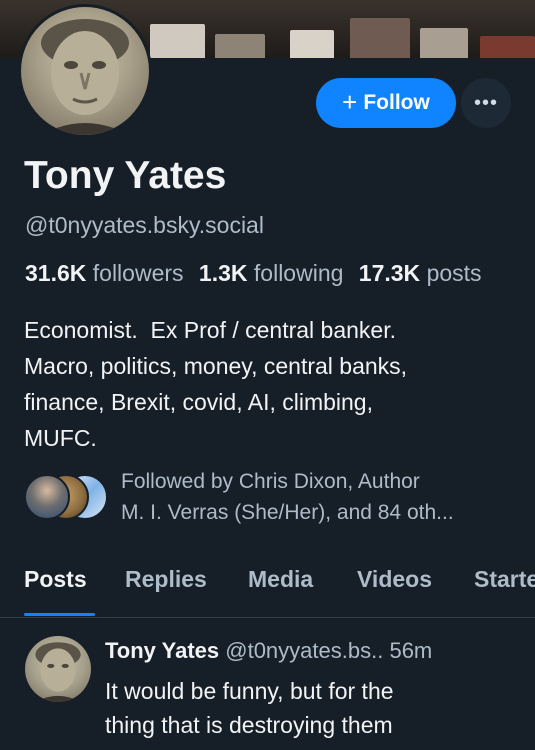 This screenshot has width=535, height=750. I want to click on profile-avatar, so click(85, 71).